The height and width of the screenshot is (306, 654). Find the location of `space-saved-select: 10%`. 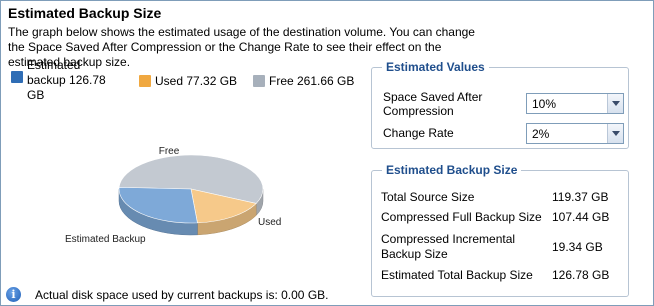

space-saved-select: 10% is located at coordinates (575, 103).